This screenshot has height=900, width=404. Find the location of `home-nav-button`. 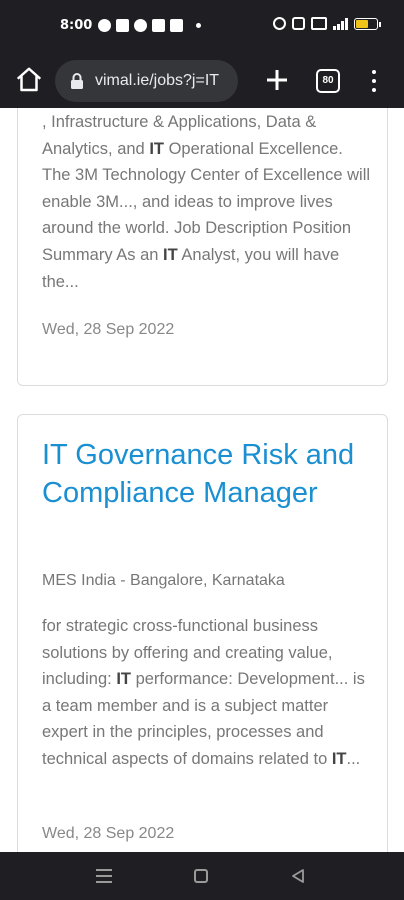

home-nav-button is located at coordinates (201, 876).